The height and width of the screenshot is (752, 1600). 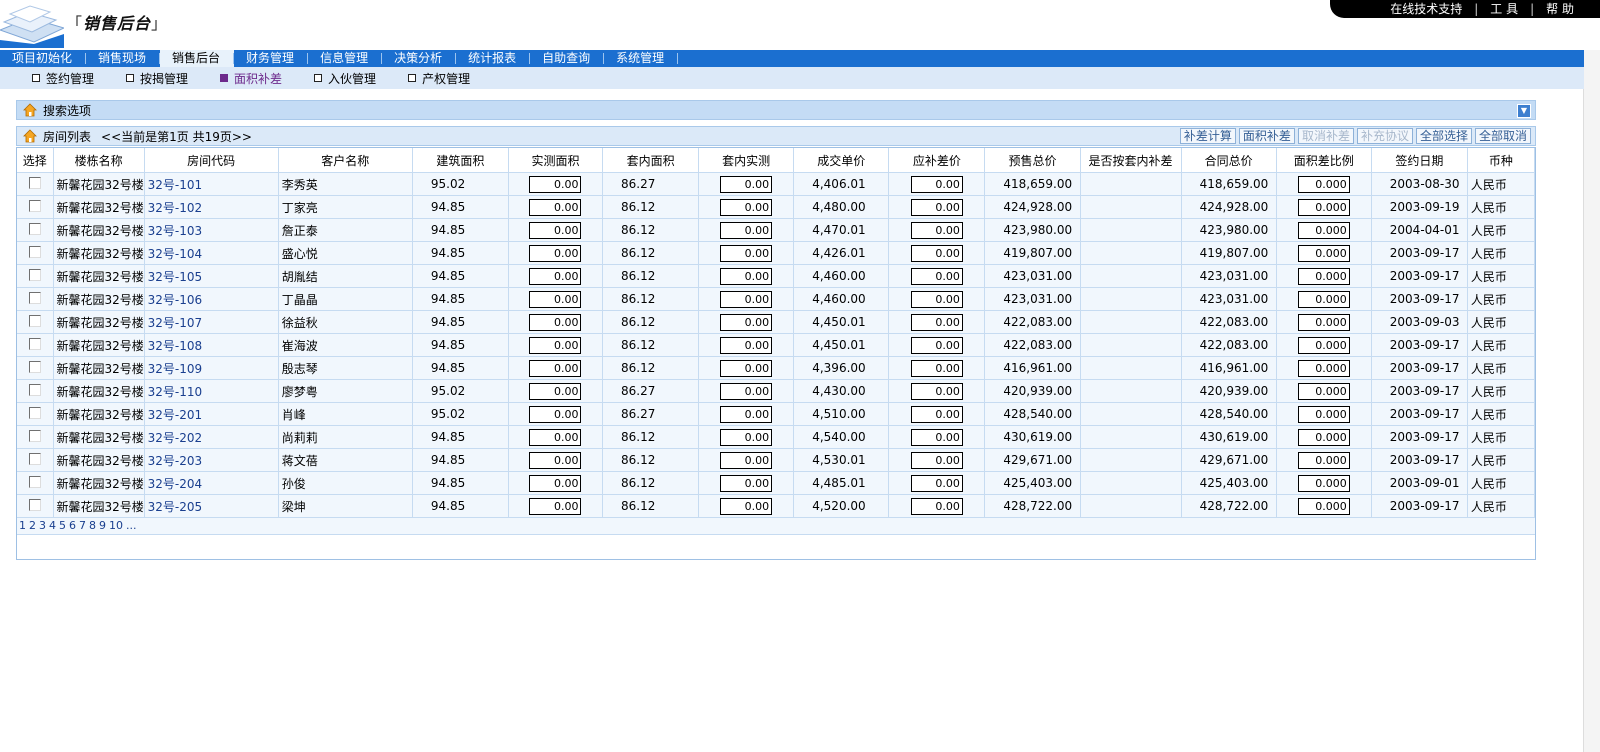 I want to click on page-link: 1, so click(x=22, y=525).